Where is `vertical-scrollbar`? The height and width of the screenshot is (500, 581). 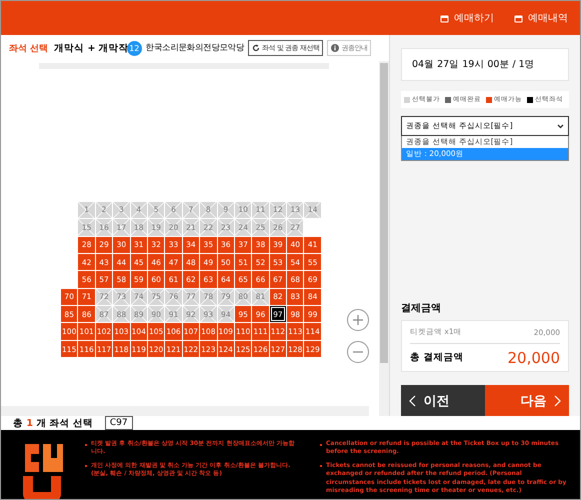
vertical-scrollbar is located at coordinates (384, 238).